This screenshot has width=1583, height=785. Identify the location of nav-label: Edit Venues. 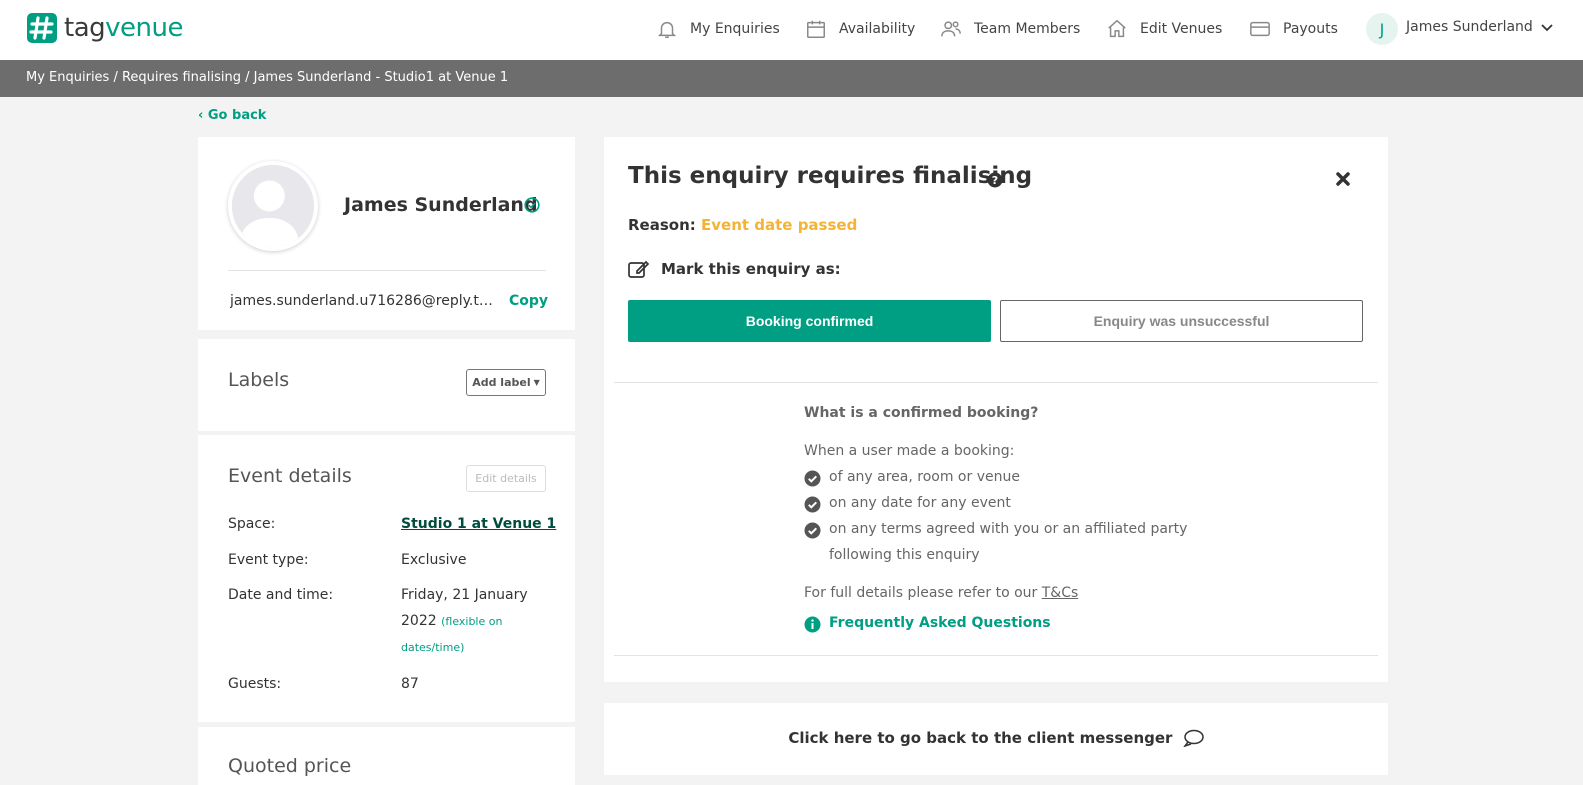
(1181, 29).